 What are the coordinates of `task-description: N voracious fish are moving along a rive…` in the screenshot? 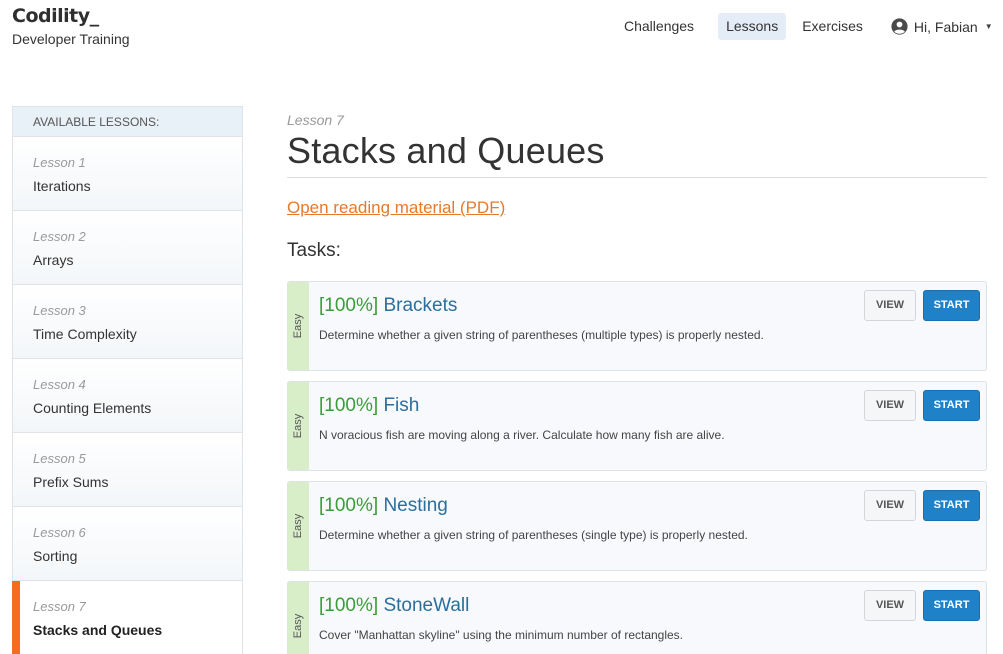 It's located at (522, 435).